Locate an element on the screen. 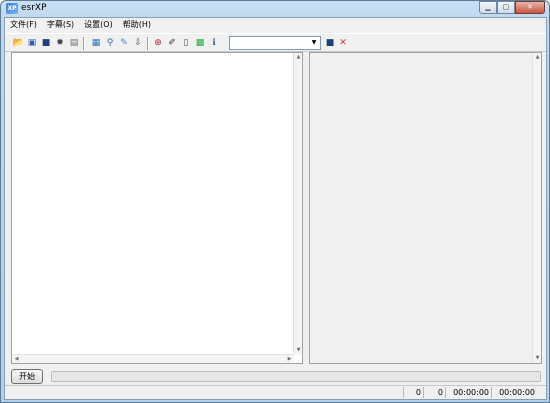 Image resolution: width=550 pixels, height=403 pixels. chevron-down-icon: ▼ is located at coordinates (314, 43).